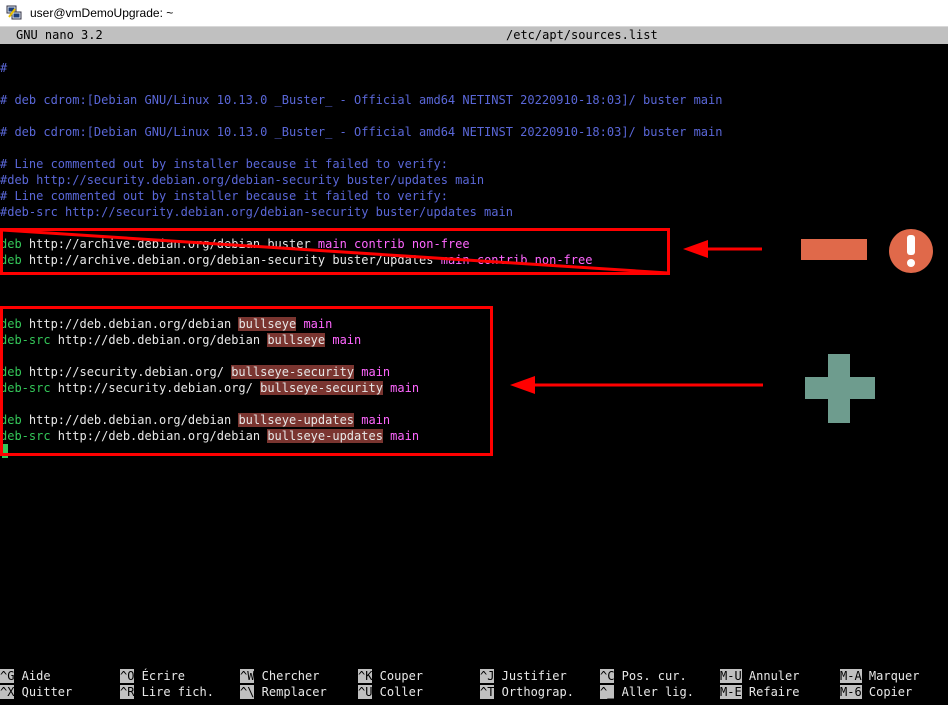 This screenshot has height=705, width=948. What do you see at coordinates (390, 692) in the screenshot?
I see `shortcut-coller: ^U Coller` at bounding box center [390, 692].